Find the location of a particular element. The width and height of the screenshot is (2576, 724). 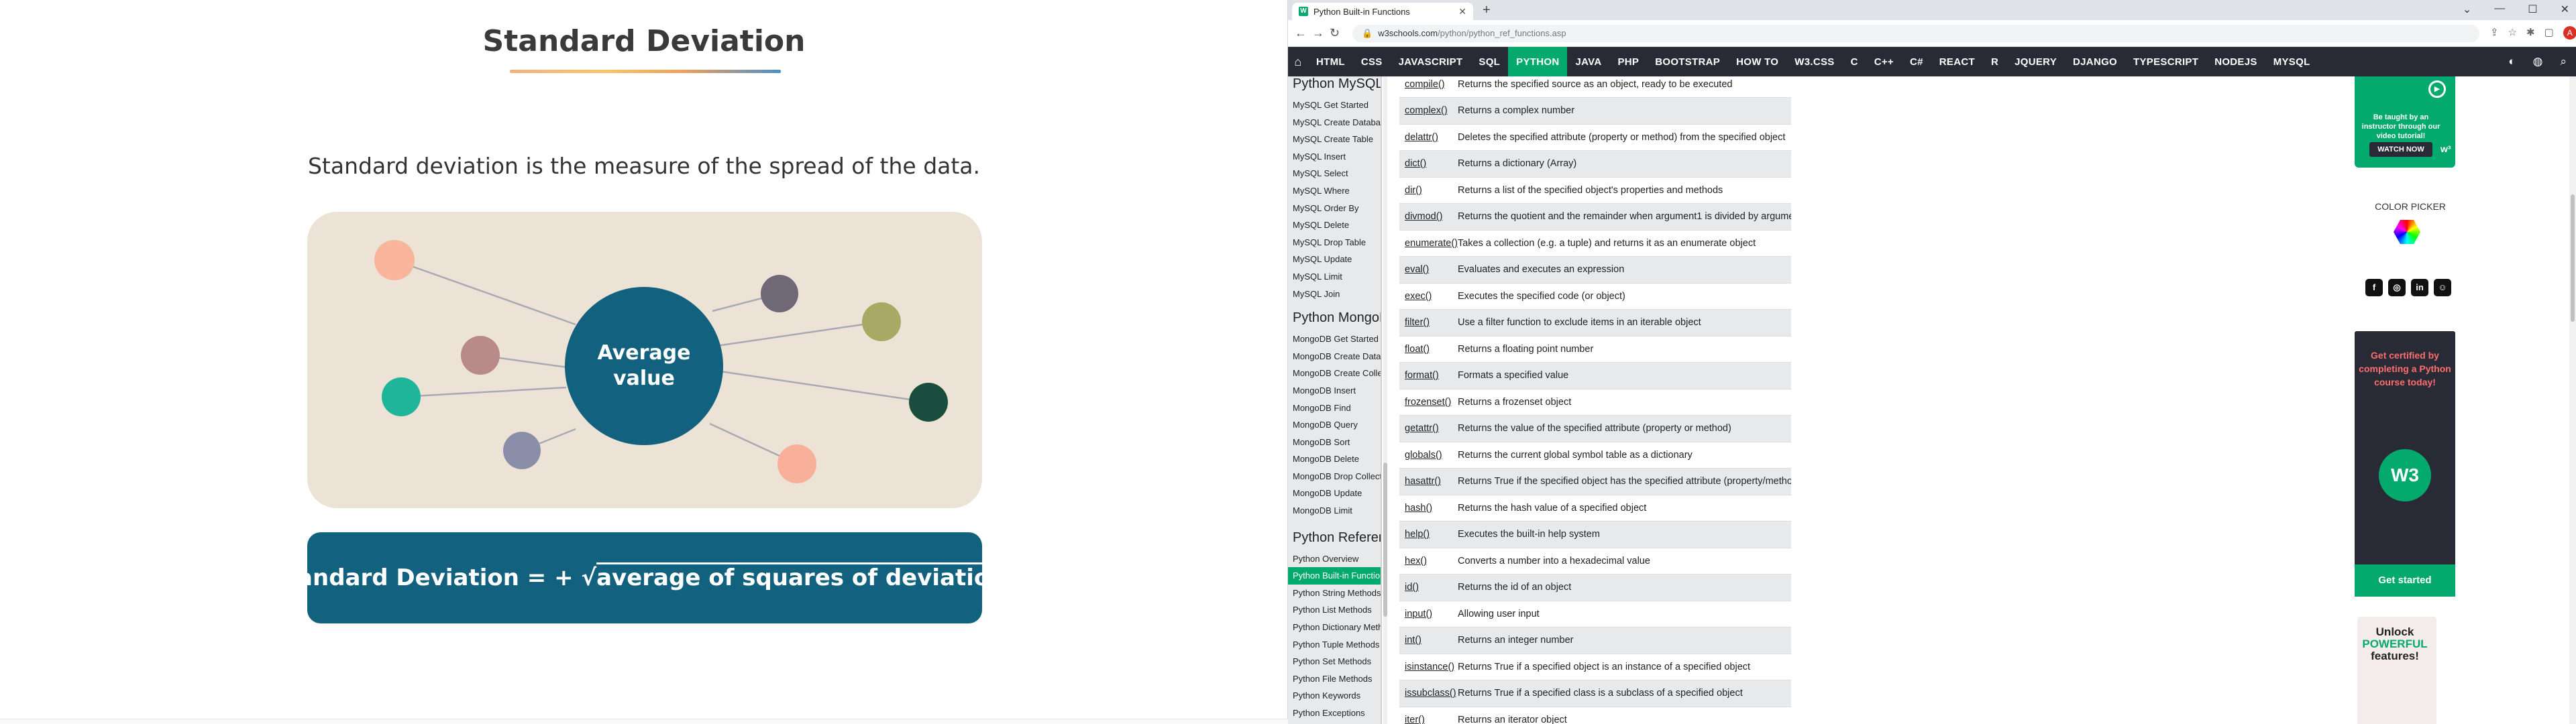

page-scrollbar-thumb is located at coordinates (2573, 258).